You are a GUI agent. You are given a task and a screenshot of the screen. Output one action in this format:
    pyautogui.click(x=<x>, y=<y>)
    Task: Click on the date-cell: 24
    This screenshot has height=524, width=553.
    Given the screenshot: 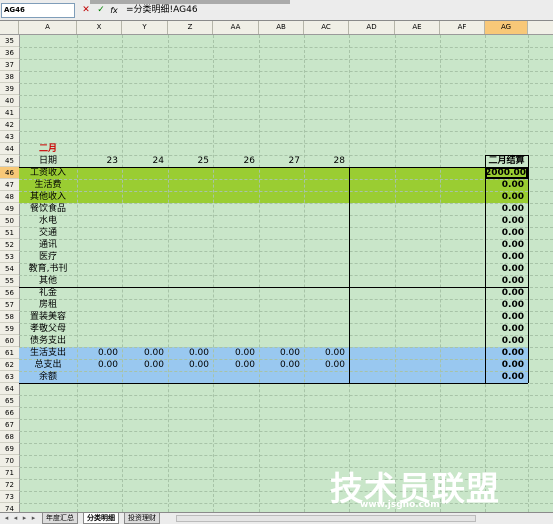 What is the action you would take?
    pyautogui.click(x=143, y=161)
    